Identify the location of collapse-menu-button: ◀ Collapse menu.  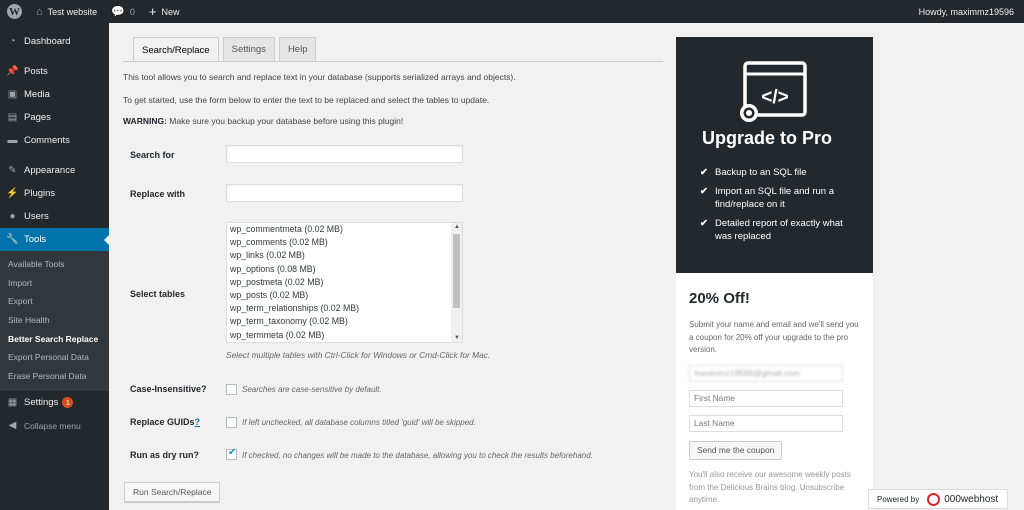
(54, 425).